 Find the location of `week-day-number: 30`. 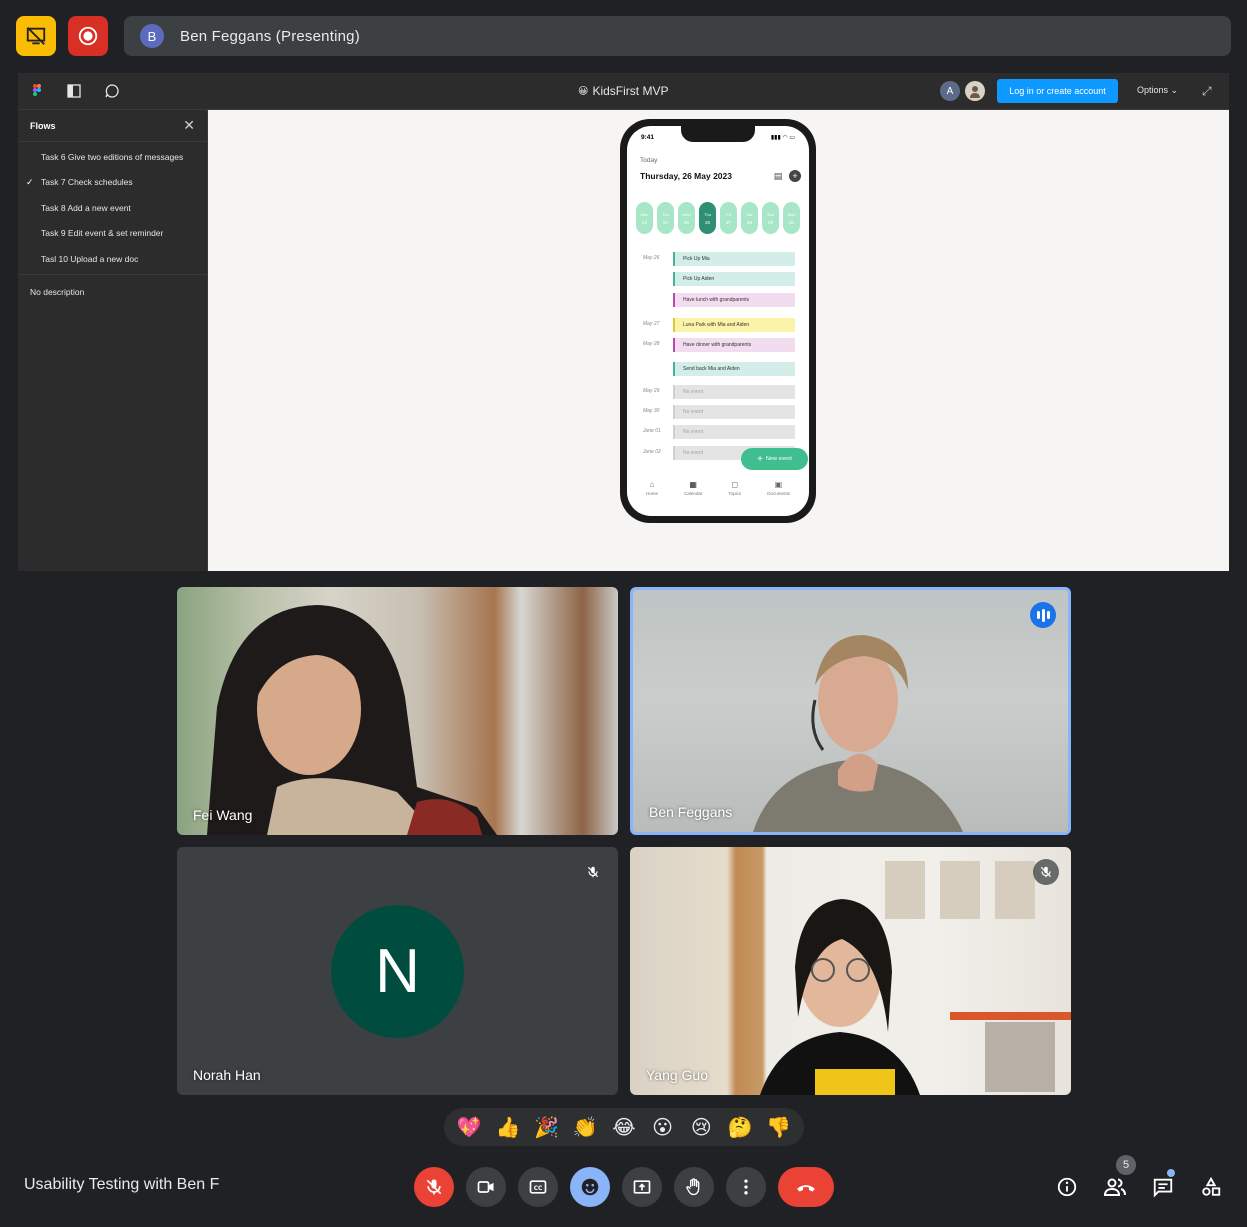

week-day-number: 30 is located at coordinates (791, 222).